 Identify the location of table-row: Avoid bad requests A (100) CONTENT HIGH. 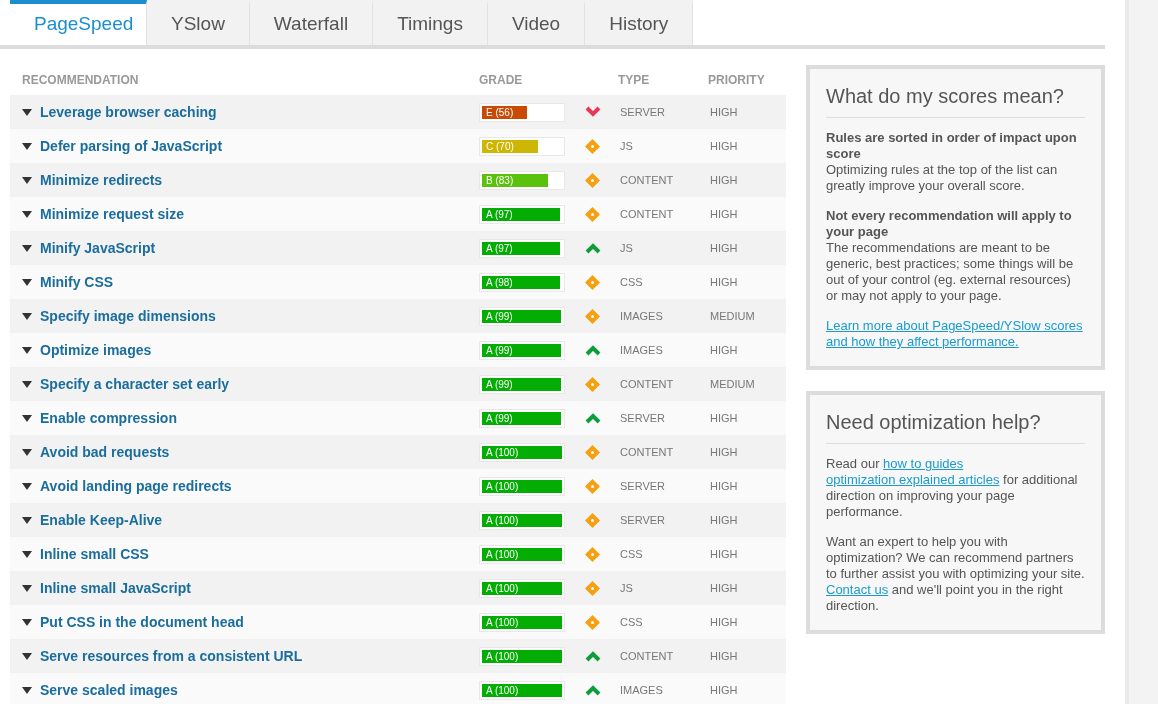
(398, 452).